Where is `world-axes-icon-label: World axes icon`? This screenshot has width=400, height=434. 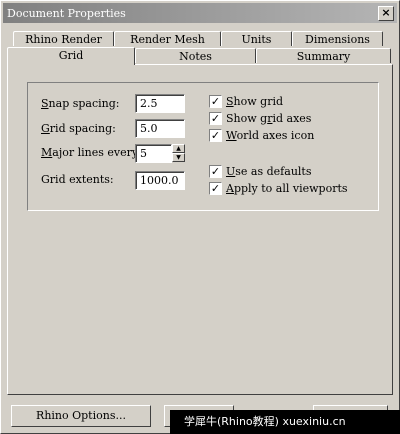 world-axes-icon-label: World axes icon is located at coordinates (270, 135).